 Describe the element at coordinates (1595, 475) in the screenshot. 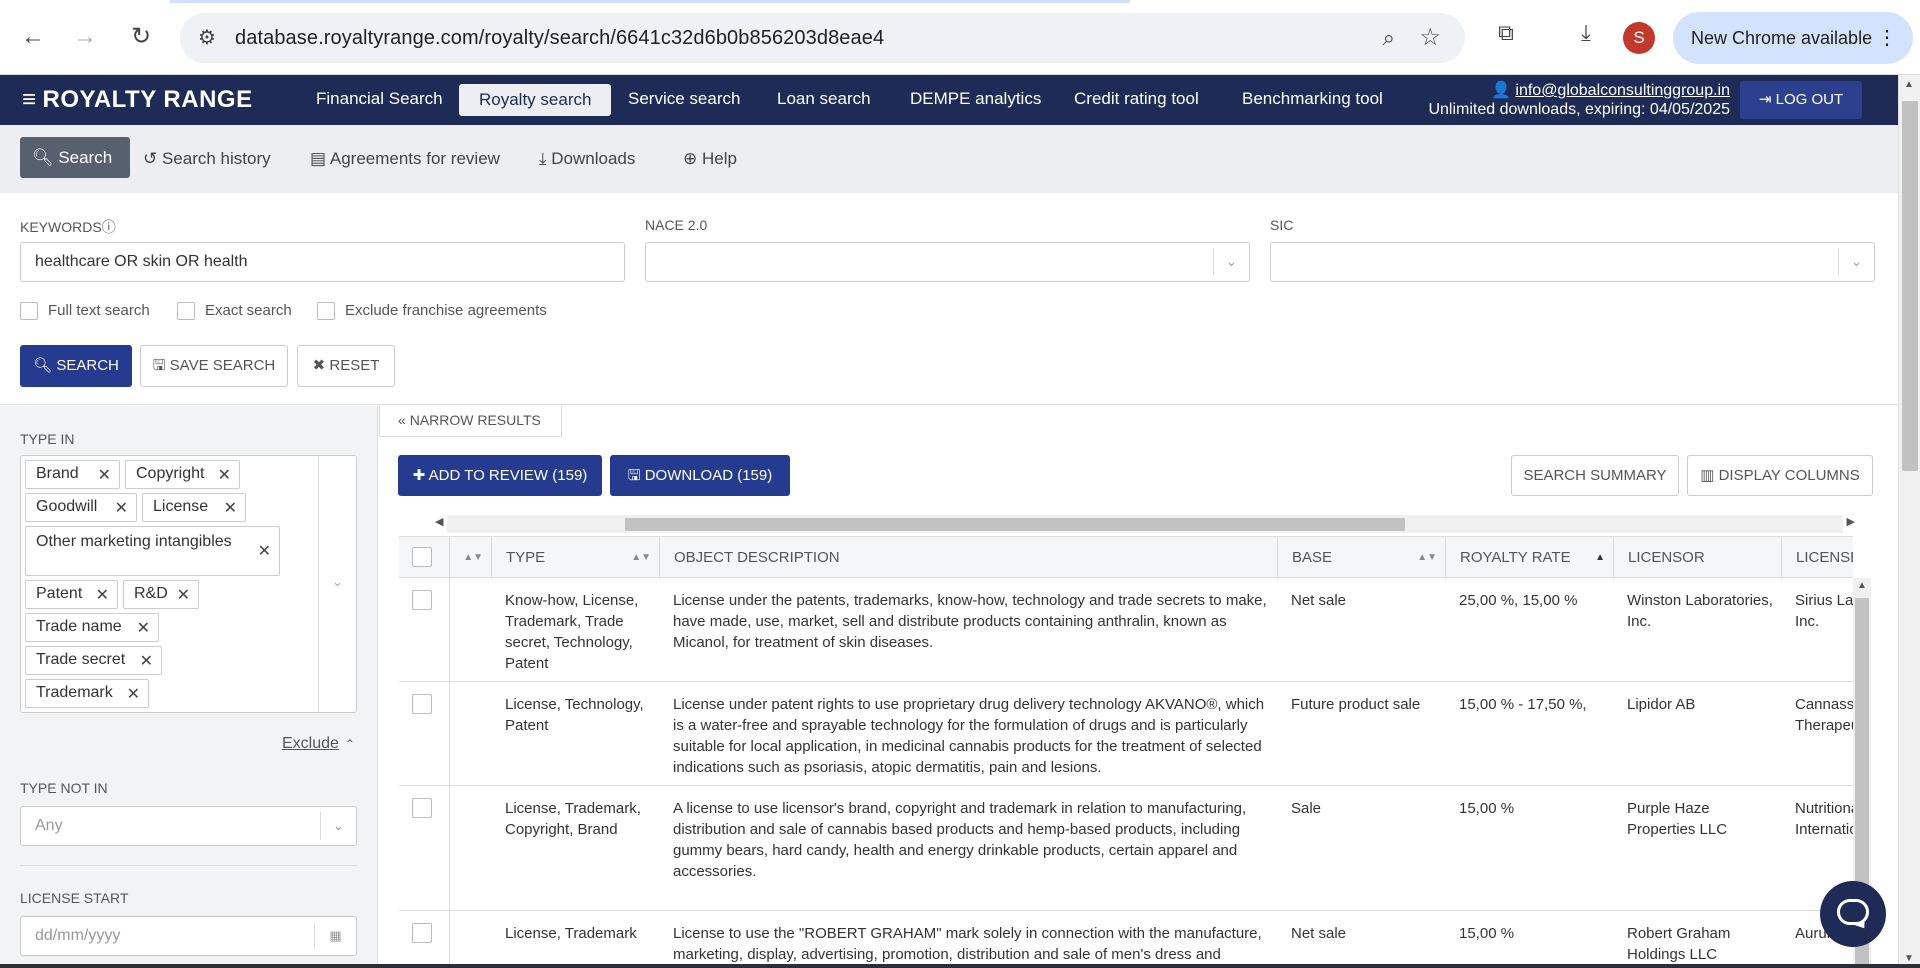

I see `search-summary-button: SEARCH SUMMARY` at that location.